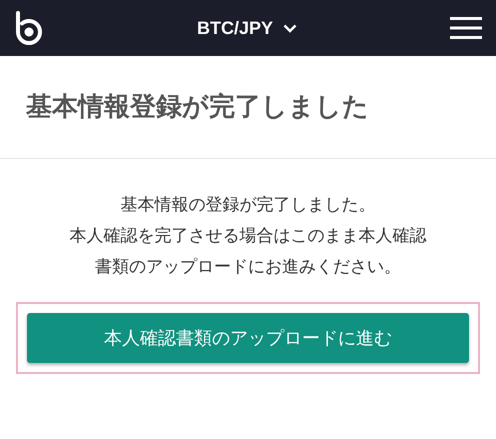  Describe the element at coordinates (290, 28) in the screenshot. I see `chevron-icon` at that location.